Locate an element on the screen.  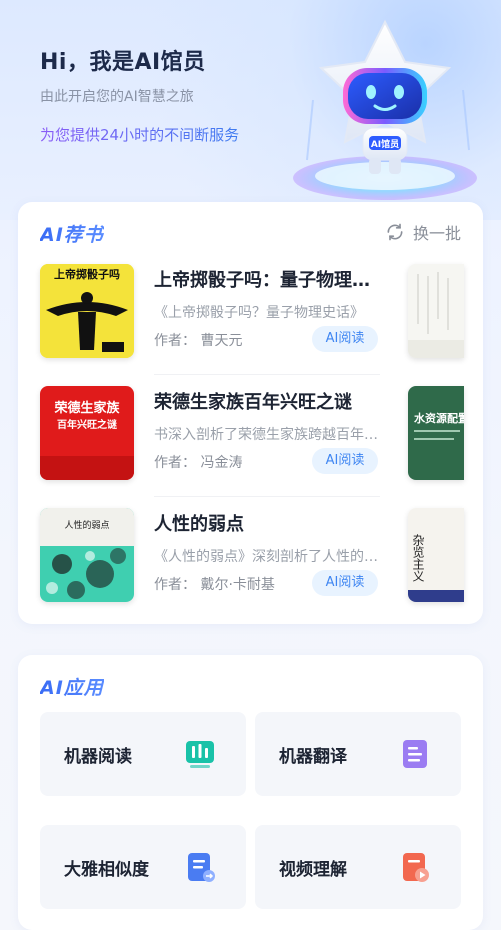
book-author: 作者： 冯金涛 is located at coordinates (198, 463).